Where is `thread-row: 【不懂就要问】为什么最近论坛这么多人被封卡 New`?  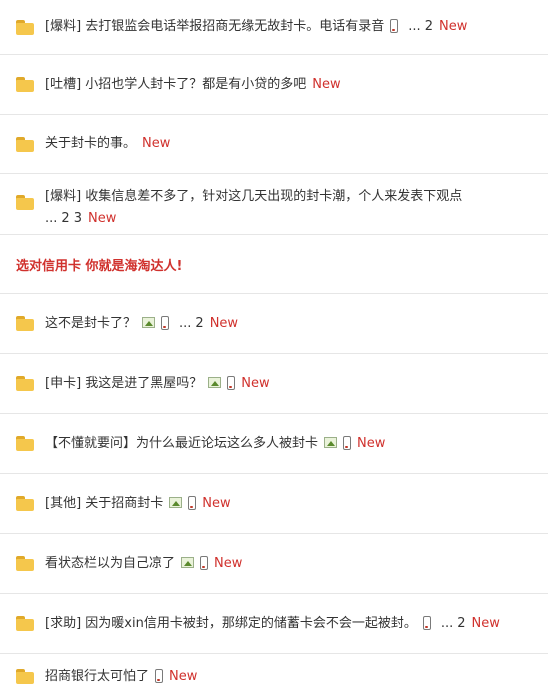
thread-row: 【不懂就要问】为什么最近论坛这么多人被封卡 New is located at coordinates (274, 444).